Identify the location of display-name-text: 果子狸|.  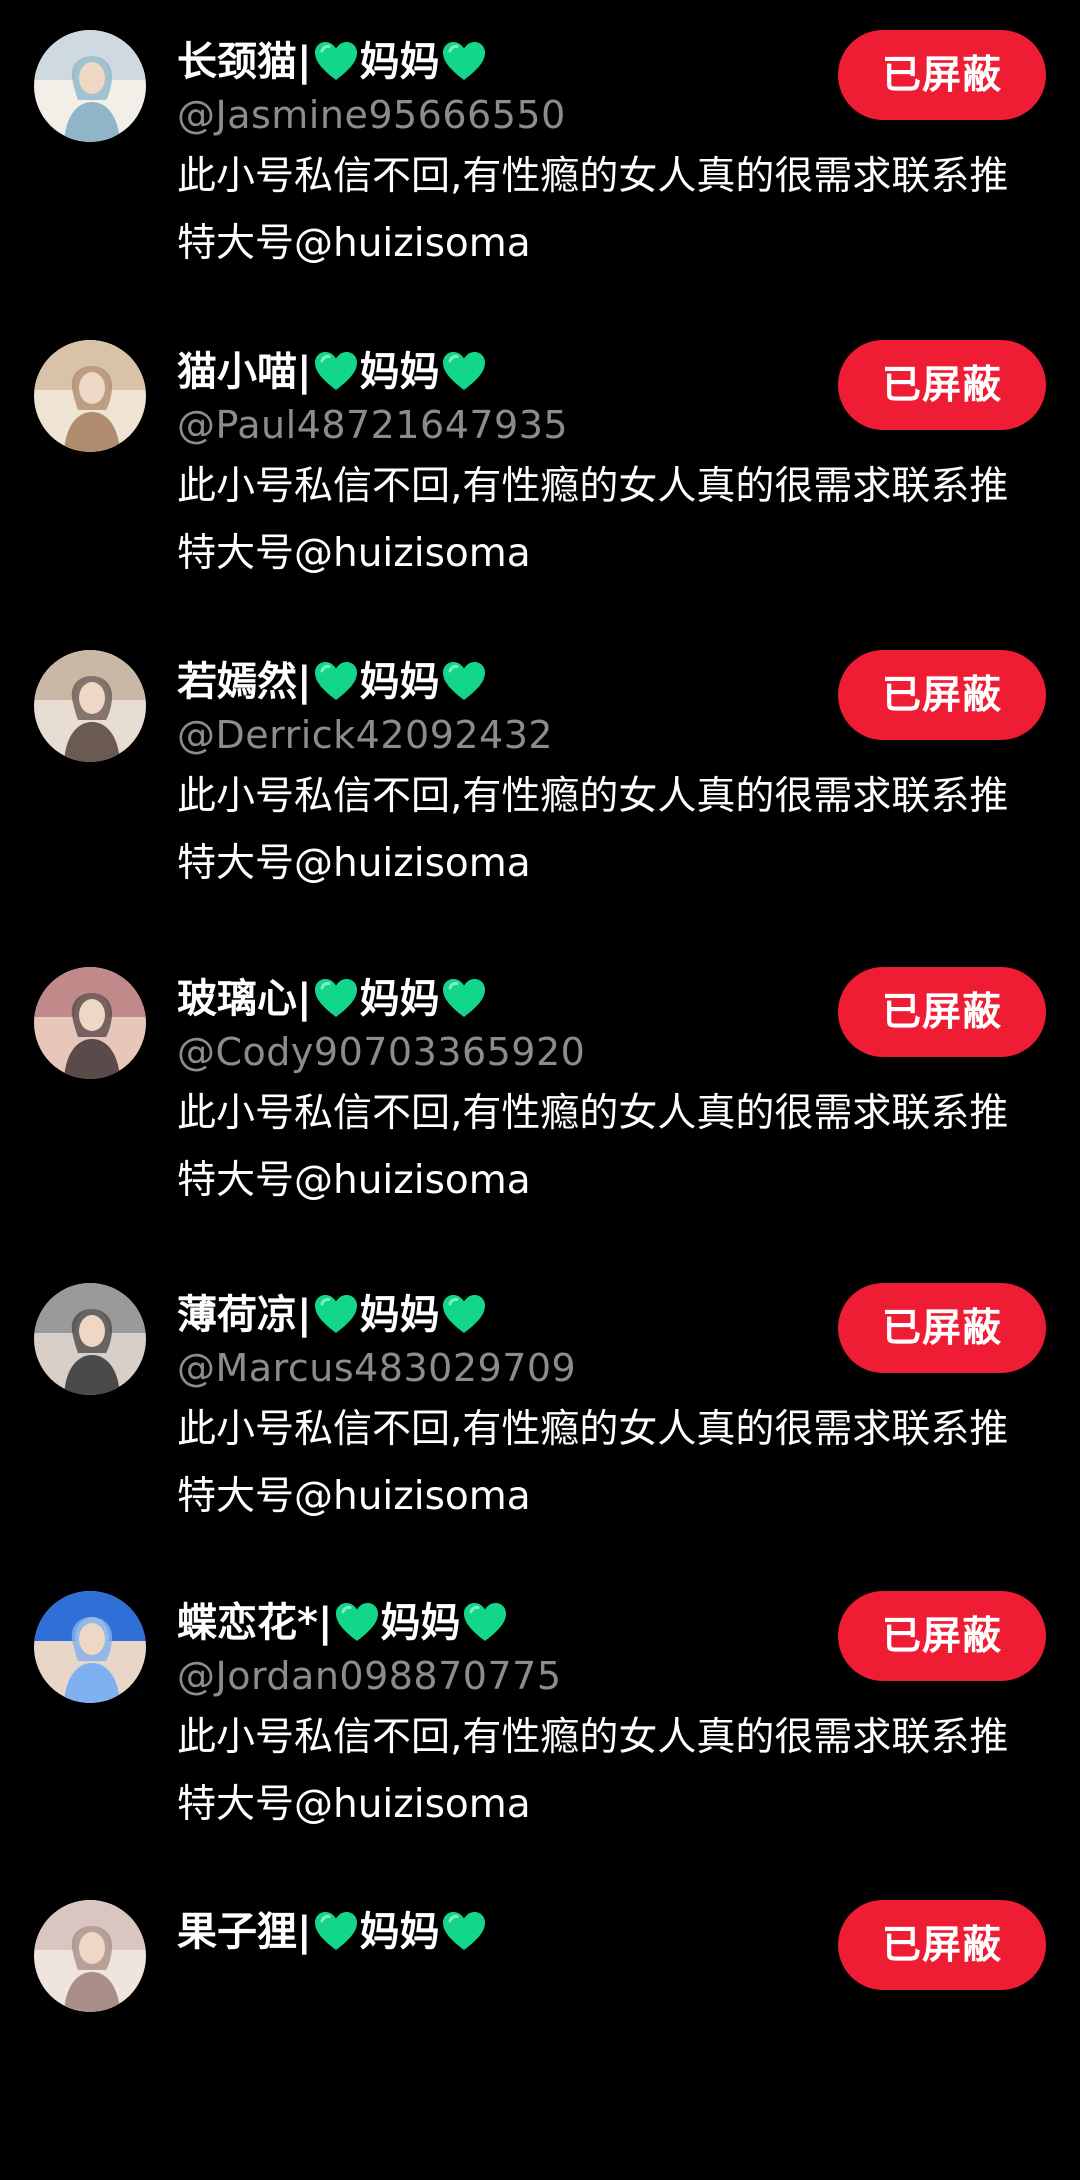
(244, 1932).